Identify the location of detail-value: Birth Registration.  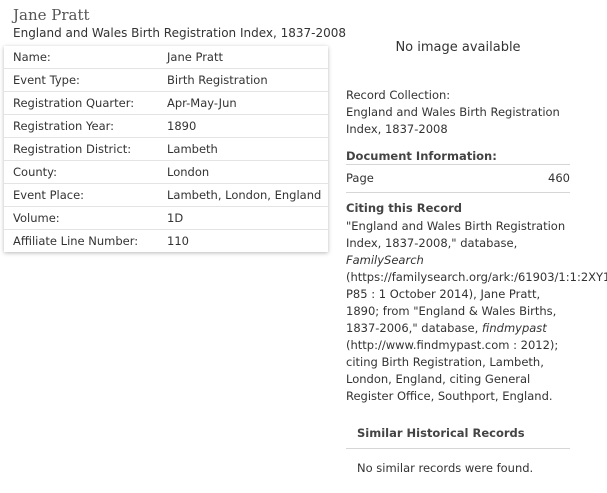
(217, 80).